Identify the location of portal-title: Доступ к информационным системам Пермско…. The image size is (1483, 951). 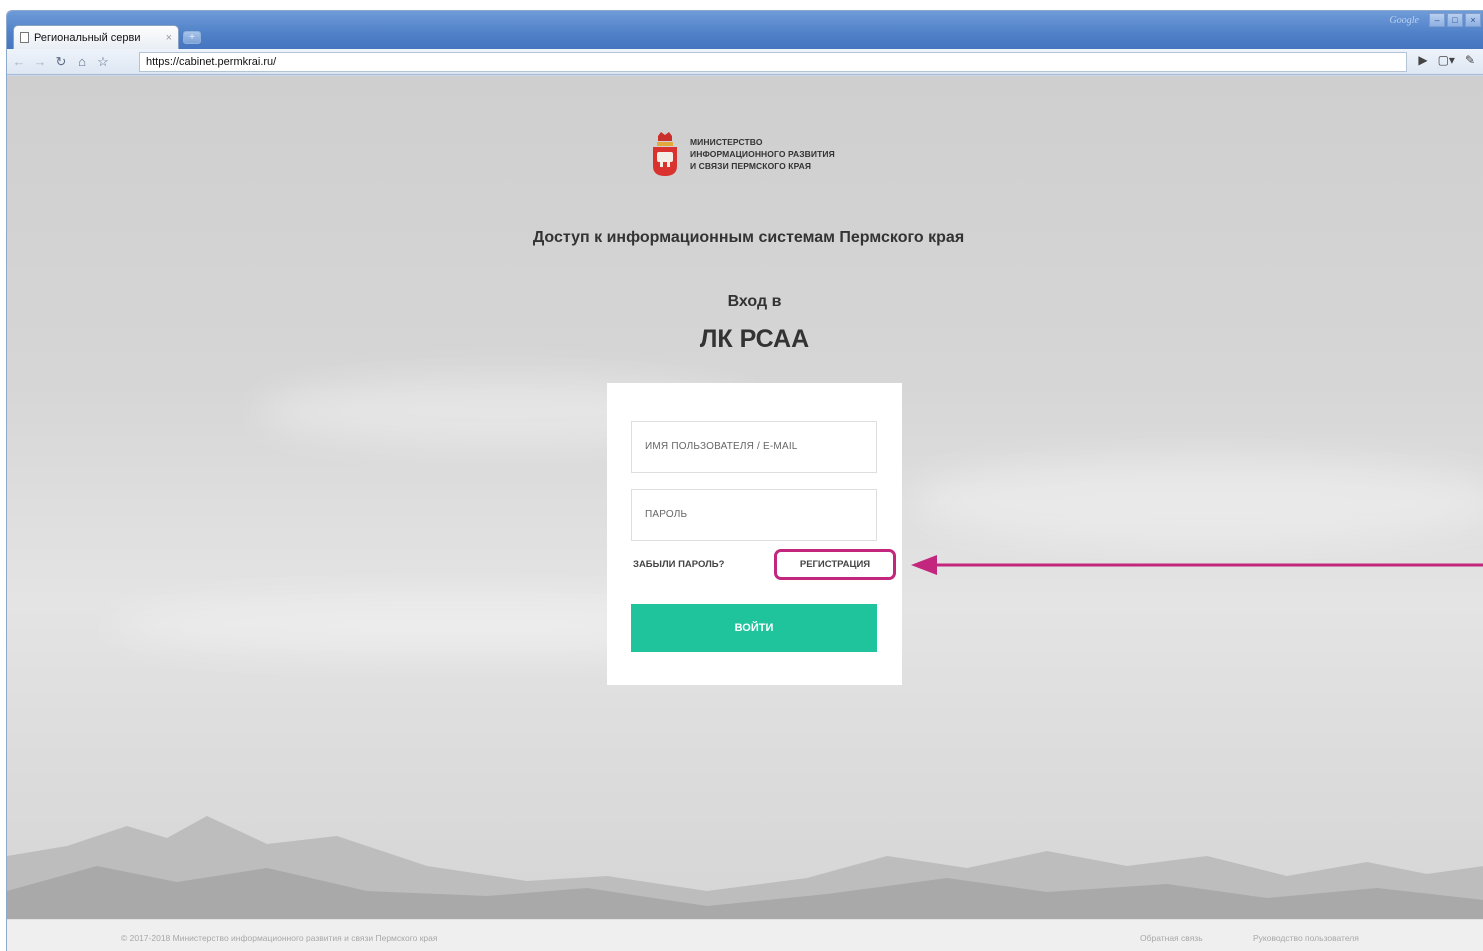
(748, 237).